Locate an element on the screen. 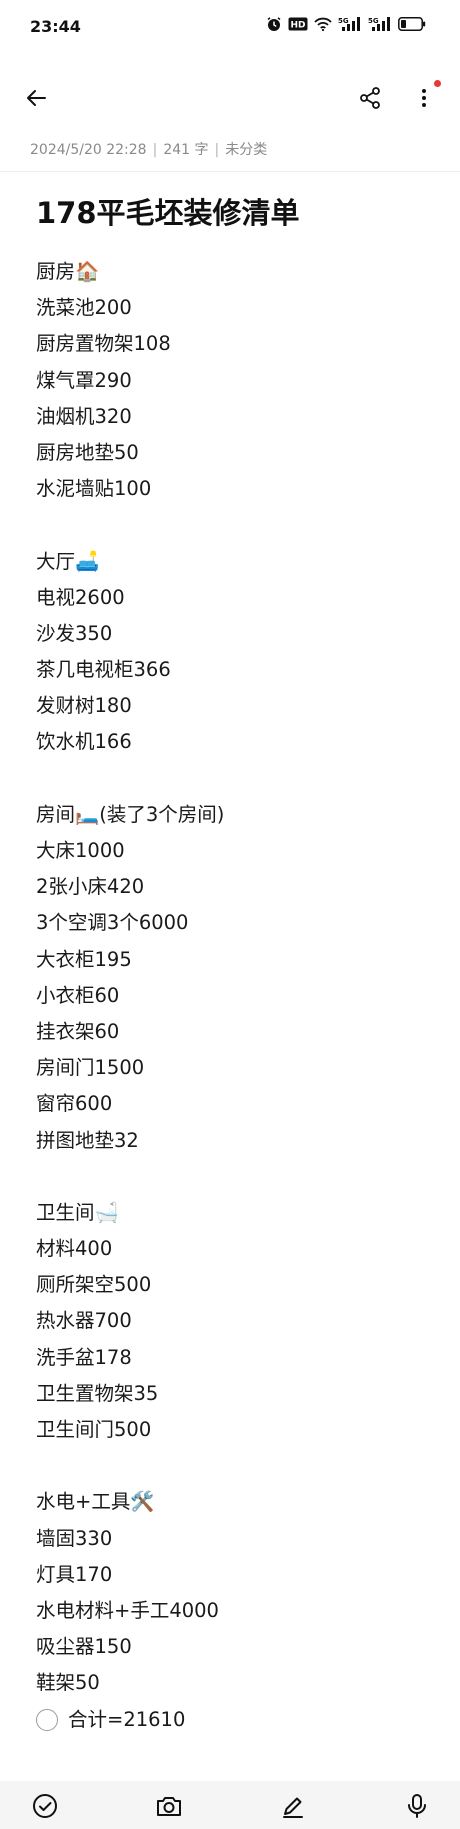  note-line: 厨房置物架108 is located at coordinates (103, 344).